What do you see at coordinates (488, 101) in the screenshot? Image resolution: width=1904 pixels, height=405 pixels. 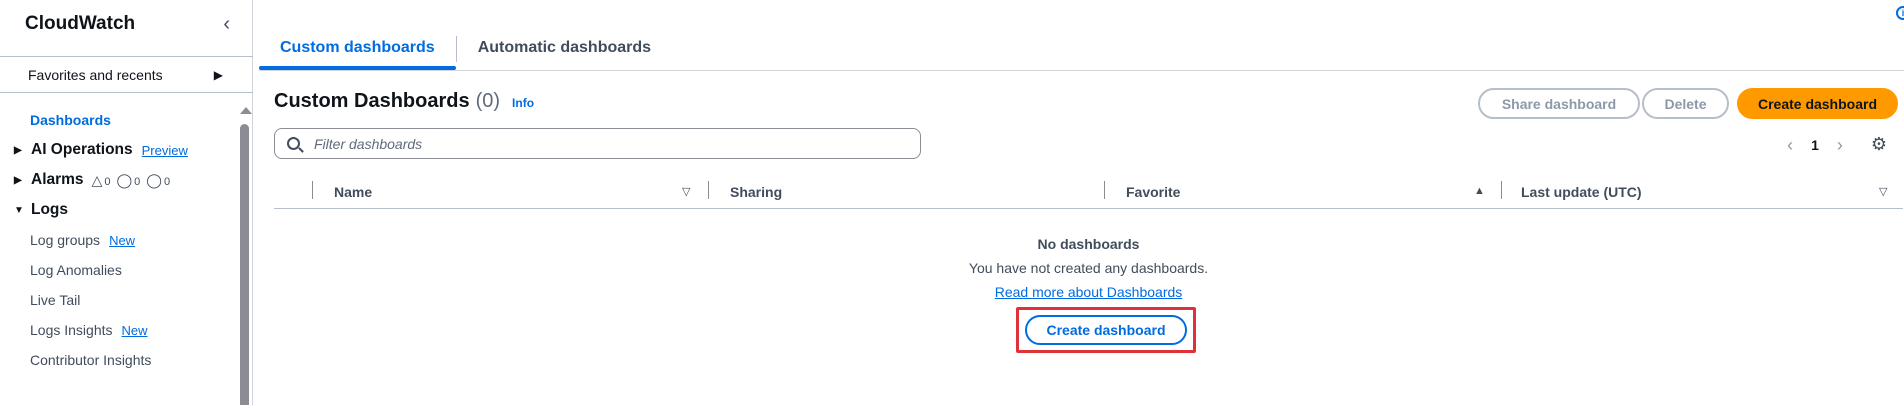 I see `dashboard-count: (0)` at bounding box center [488, 101].